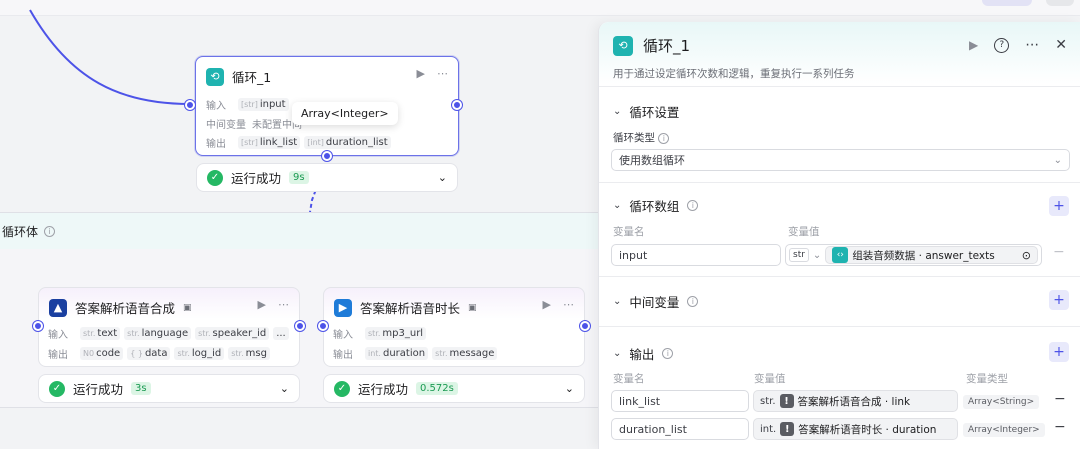 Image resolution: width=1080 pixels, height=449 pixels. I want to click on input-tag: str. mp3_url, so click(396, 333).